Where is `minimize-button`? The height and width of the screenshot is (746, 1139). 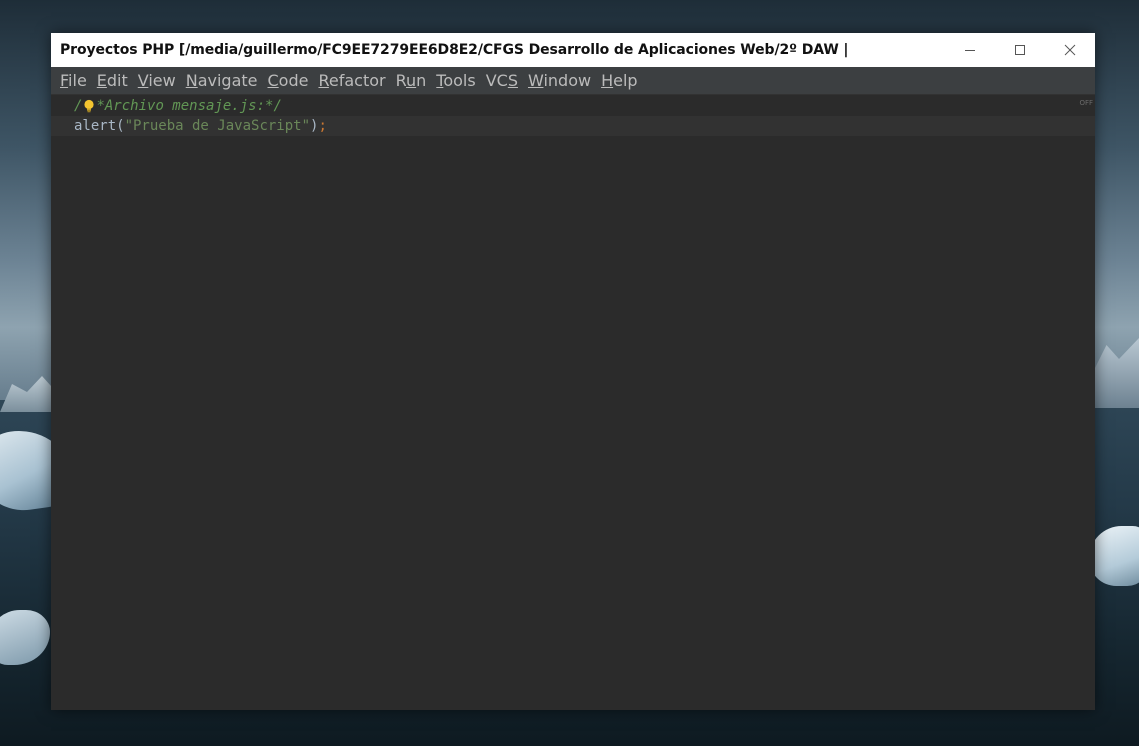 minimize-button is located at coordinates (970, 50).